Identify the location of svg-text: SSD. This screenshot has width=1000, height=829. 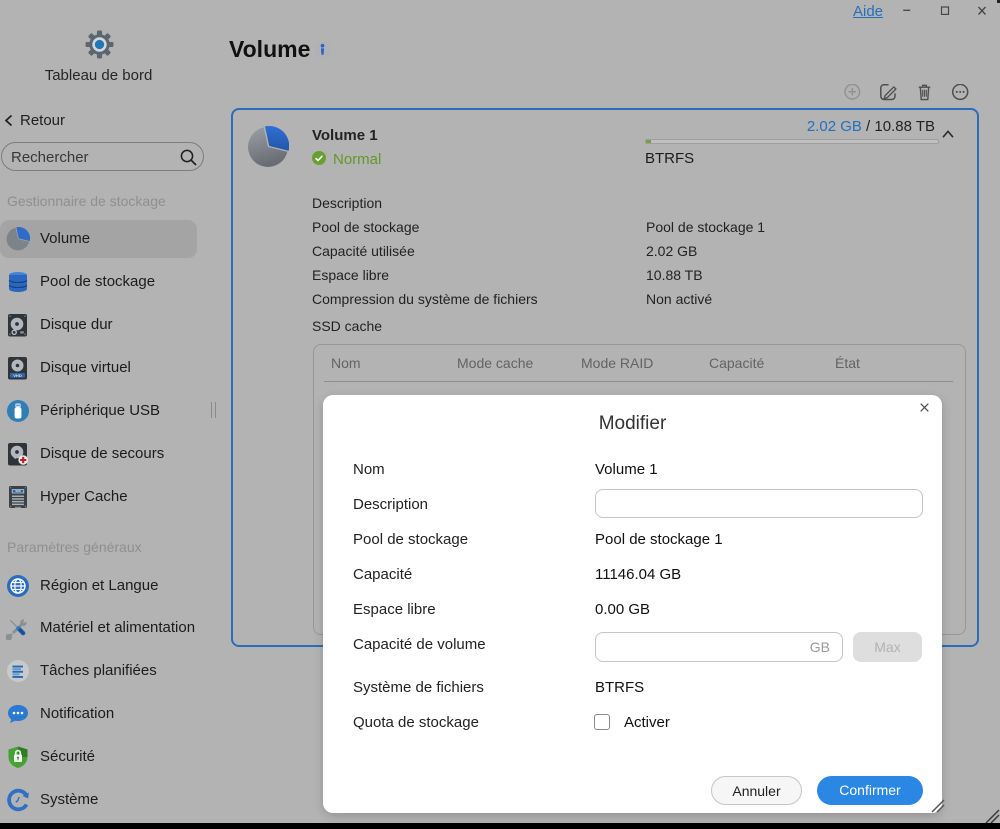
(17, 491).